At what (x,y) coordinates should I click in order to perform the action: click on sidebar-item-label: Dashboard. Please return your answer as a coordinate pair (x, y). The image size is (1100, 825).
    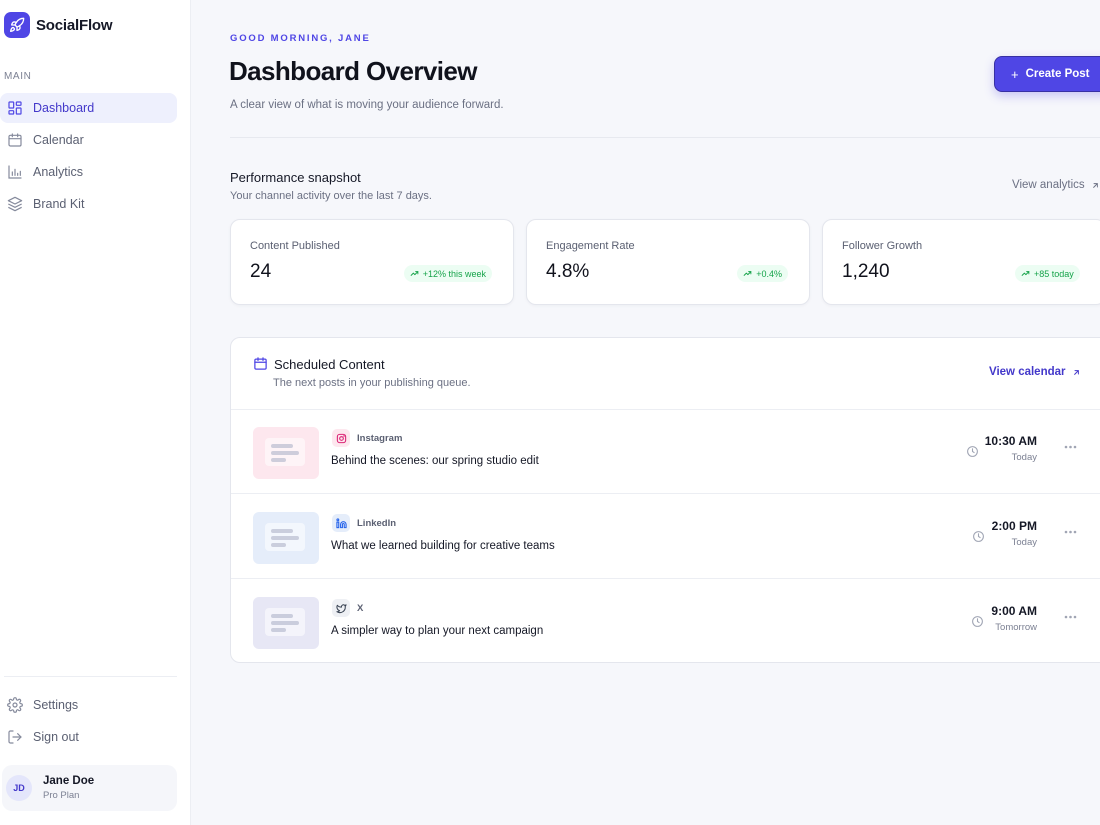
    Looking at the image, I should click on (64, 108).